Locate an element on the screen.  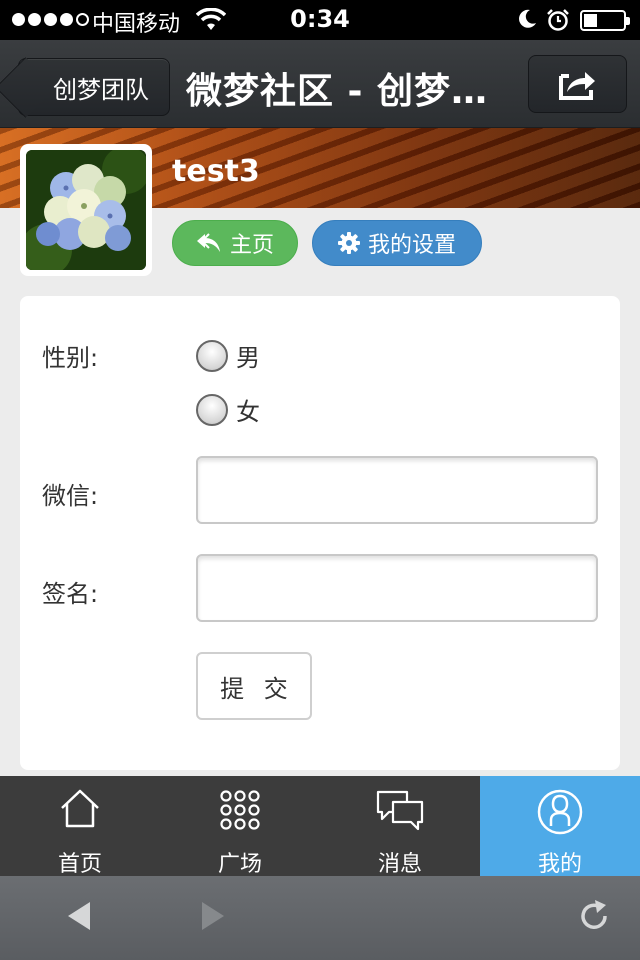
status-time: 0:34 is located at coordinates (320, 19).